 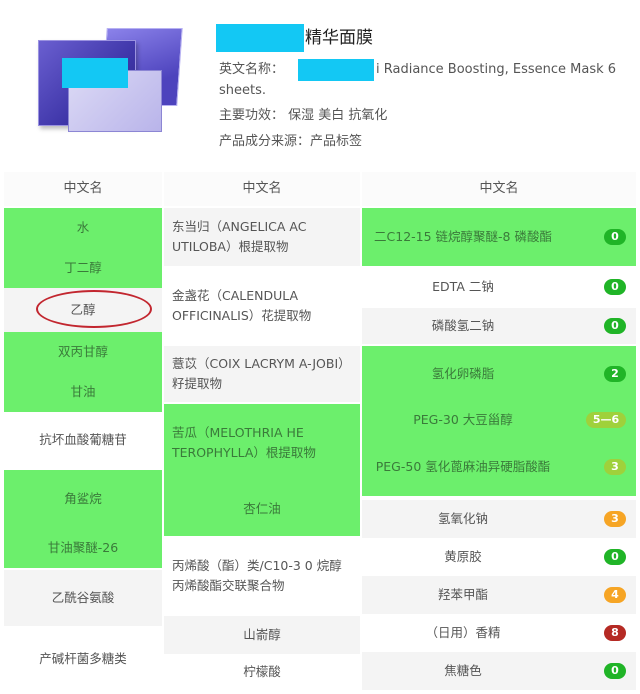 What do you see at coordinates (262, 237) in the screenshot?
I see `ingredient-cell: 东当归（ANGELICA AC UTILOBA）根提取物` at bounding box center [262, 237].